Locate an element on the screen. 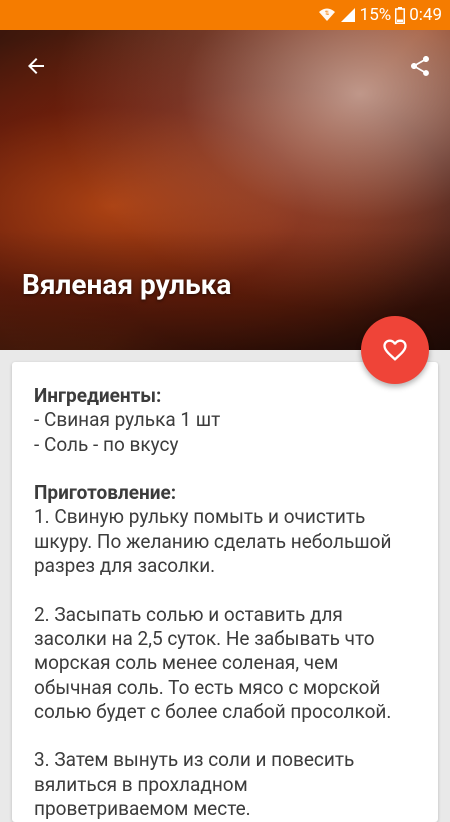  preparation-heading: Приготовление: is located at coordinates (105, 493).